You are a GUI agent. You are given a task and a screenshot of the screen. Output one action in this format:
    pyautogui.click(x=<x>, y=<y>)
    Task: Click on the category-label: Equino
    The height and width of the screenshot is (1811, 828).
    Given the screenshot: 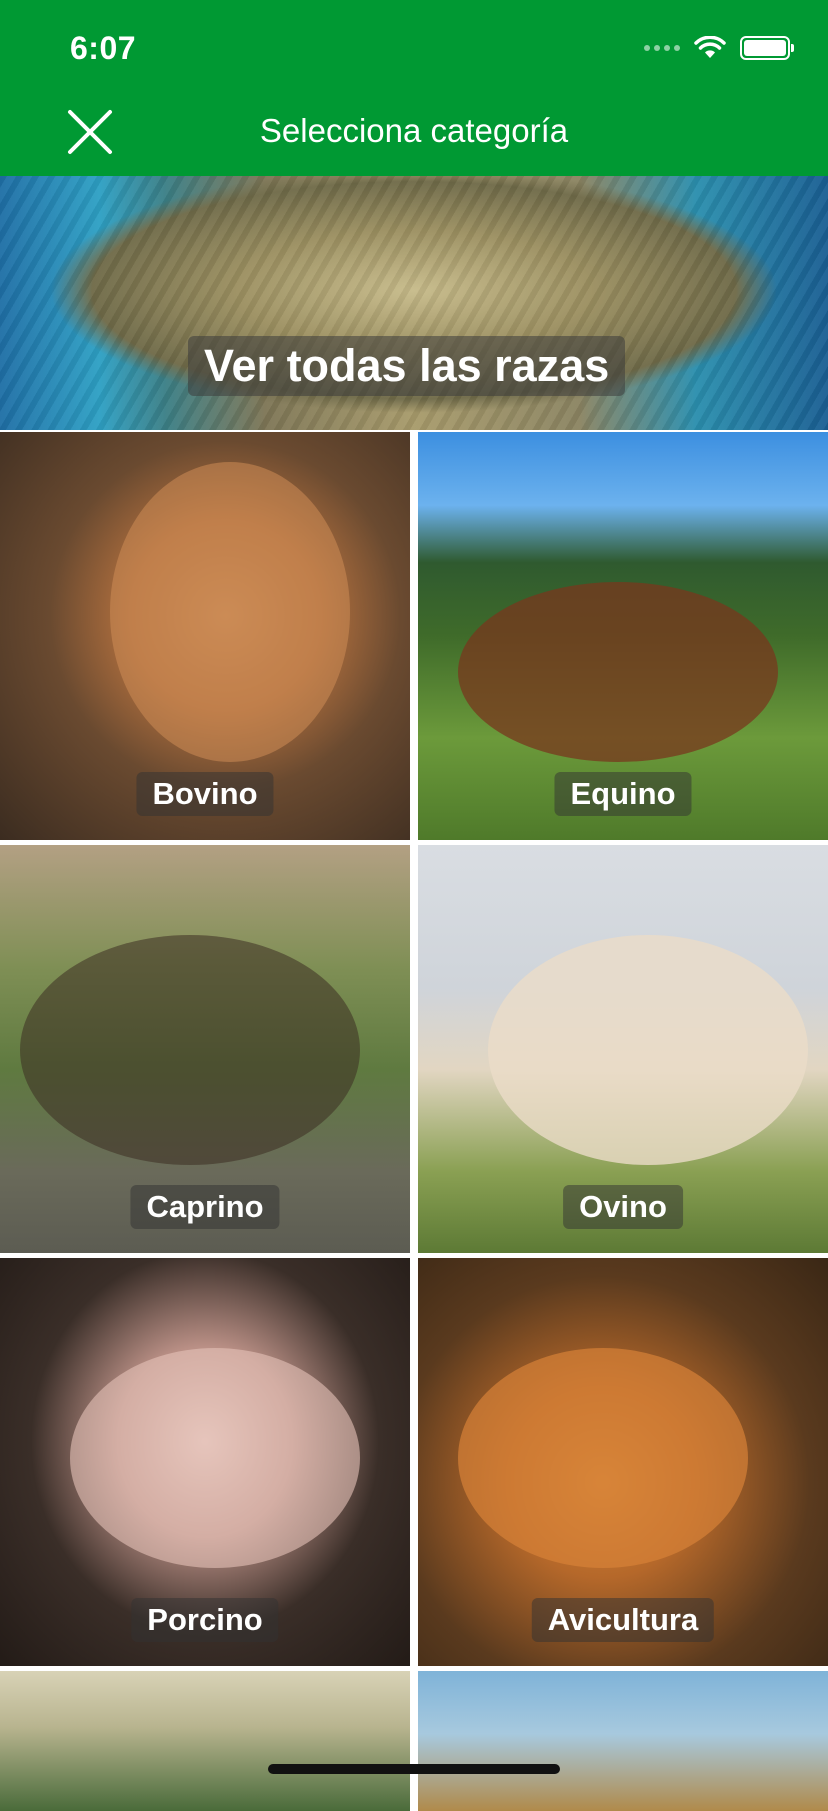 What is the action you would take?
    pyautogui.click(x=623, y=794)
    